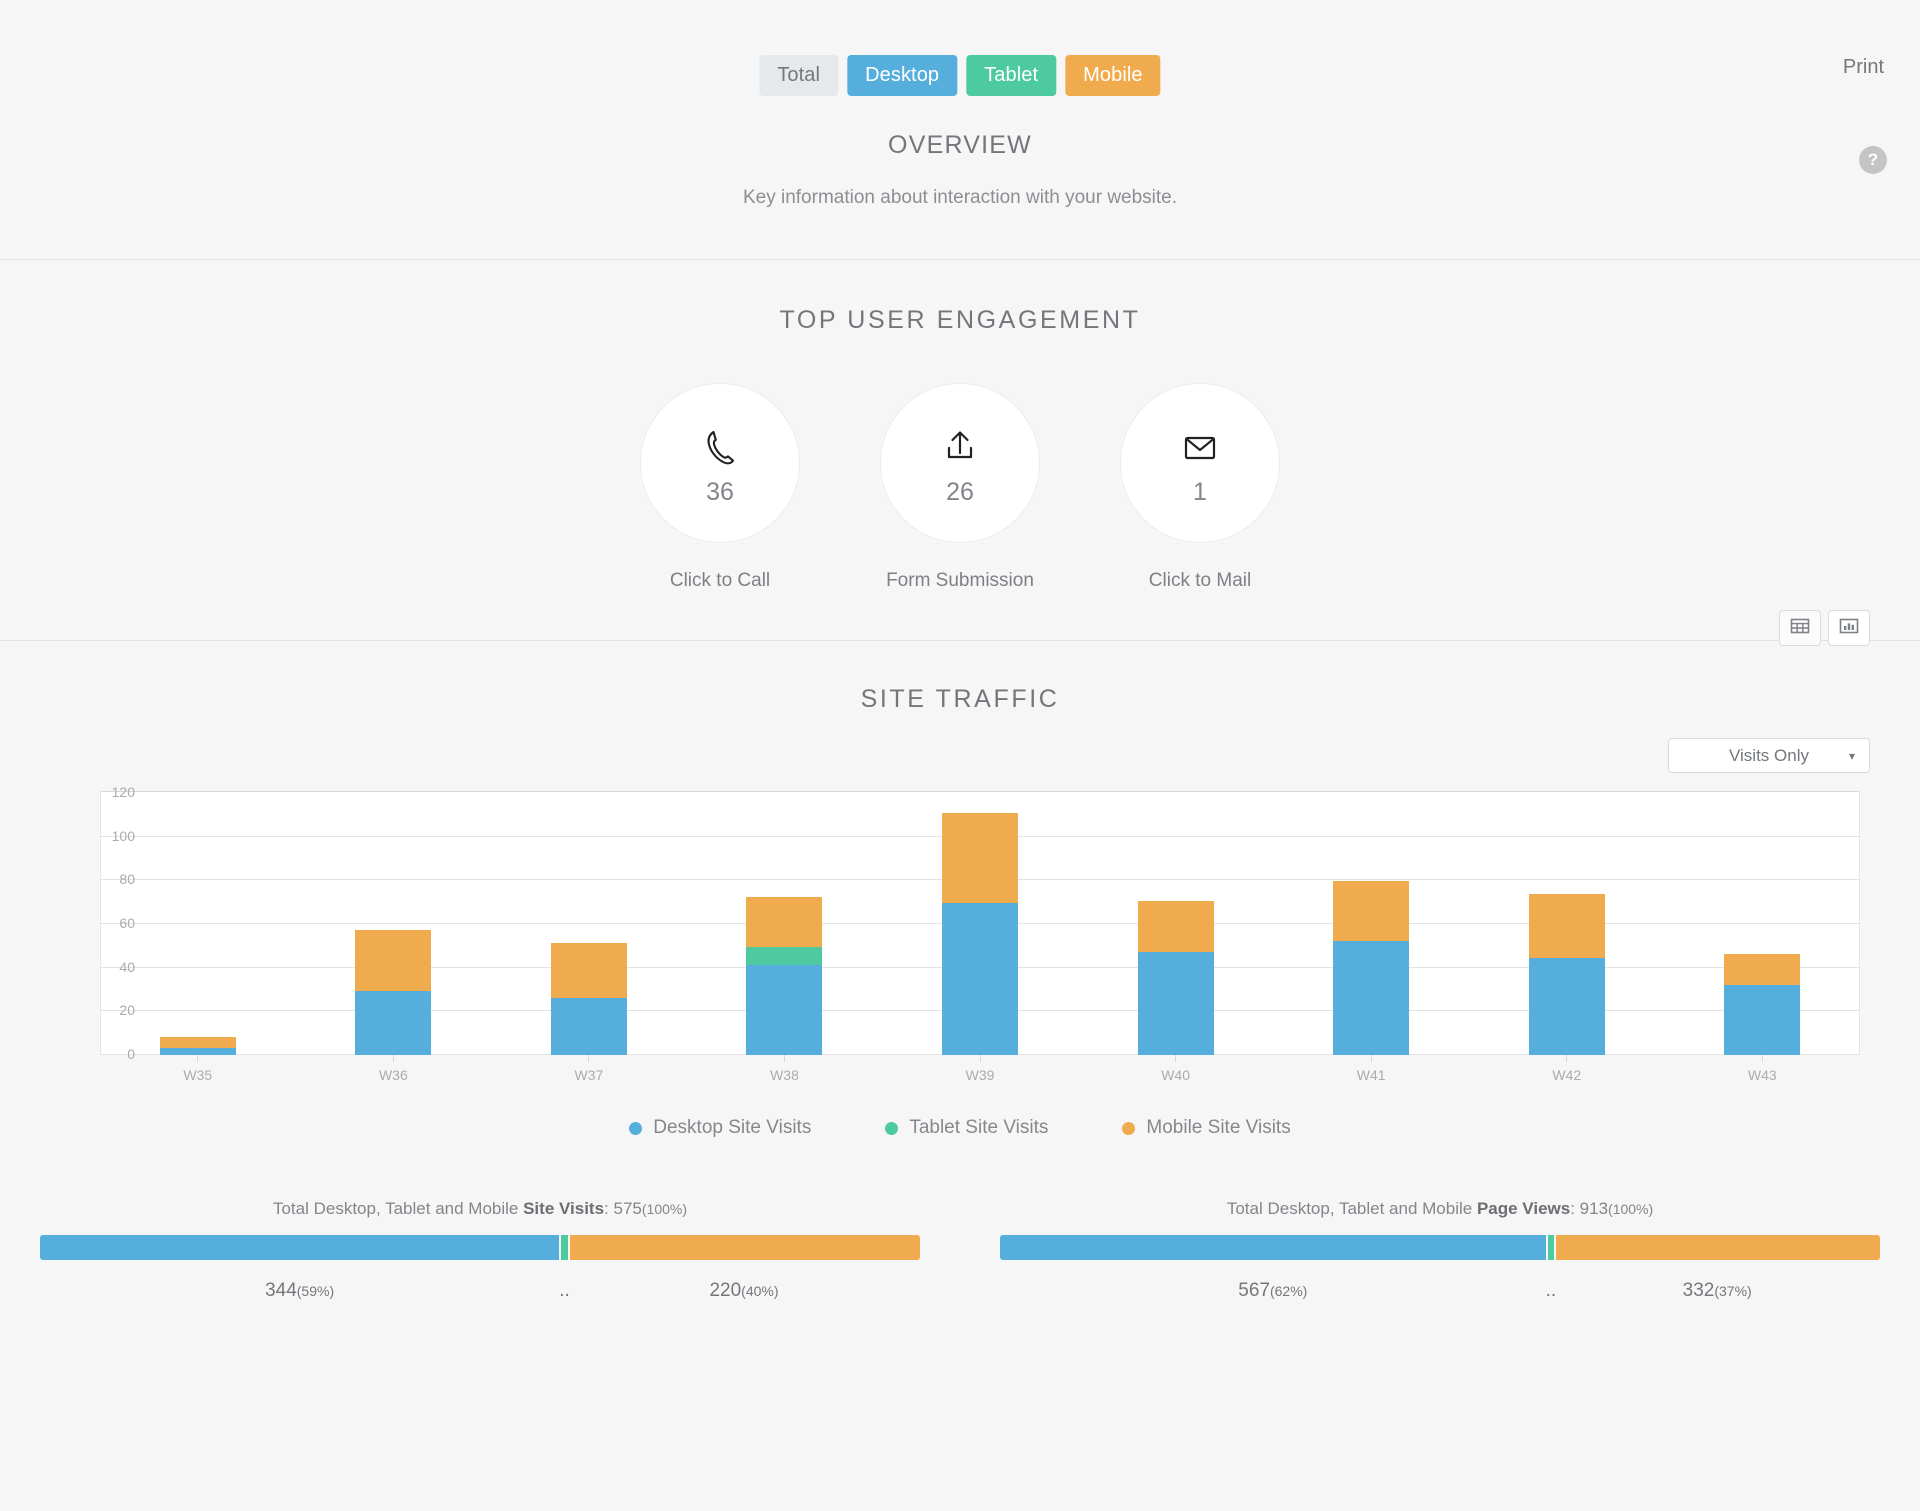  I want to click on chart-bar-group: W39, so click(980, 937).